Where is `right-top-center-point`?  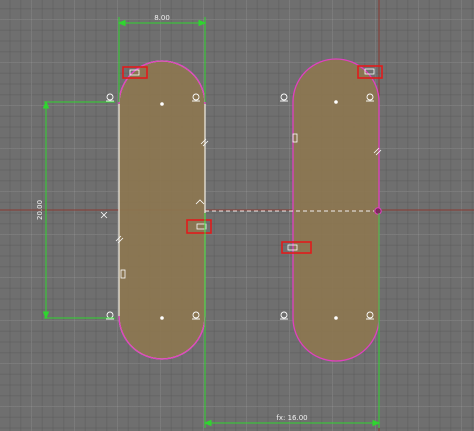 right-top-center-point is located at coordinates (336, 102).